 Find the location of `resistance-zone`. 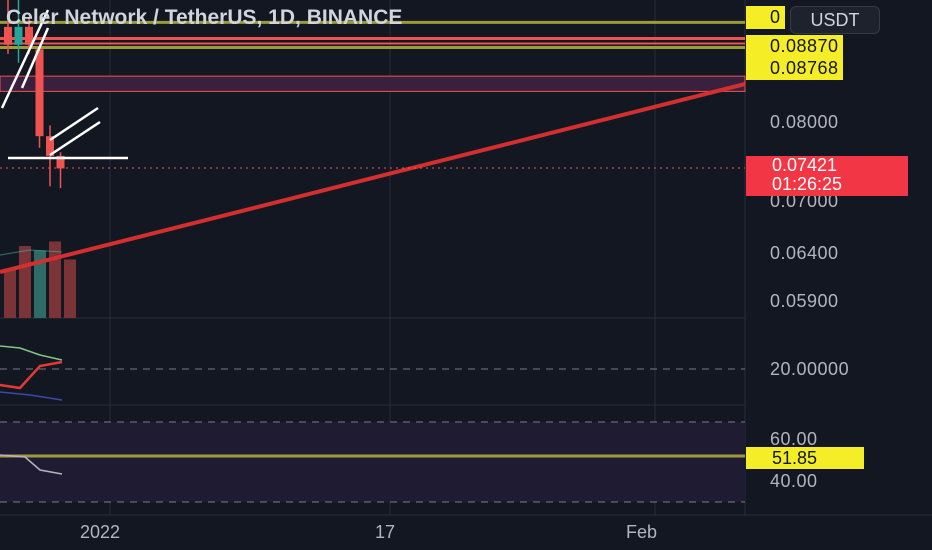

resistance-zone is located at coordinates (373, 83).